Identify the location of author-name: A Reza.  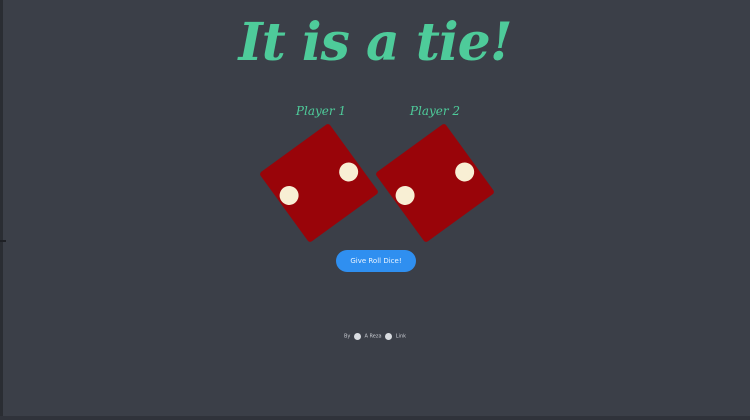
(373, 336).